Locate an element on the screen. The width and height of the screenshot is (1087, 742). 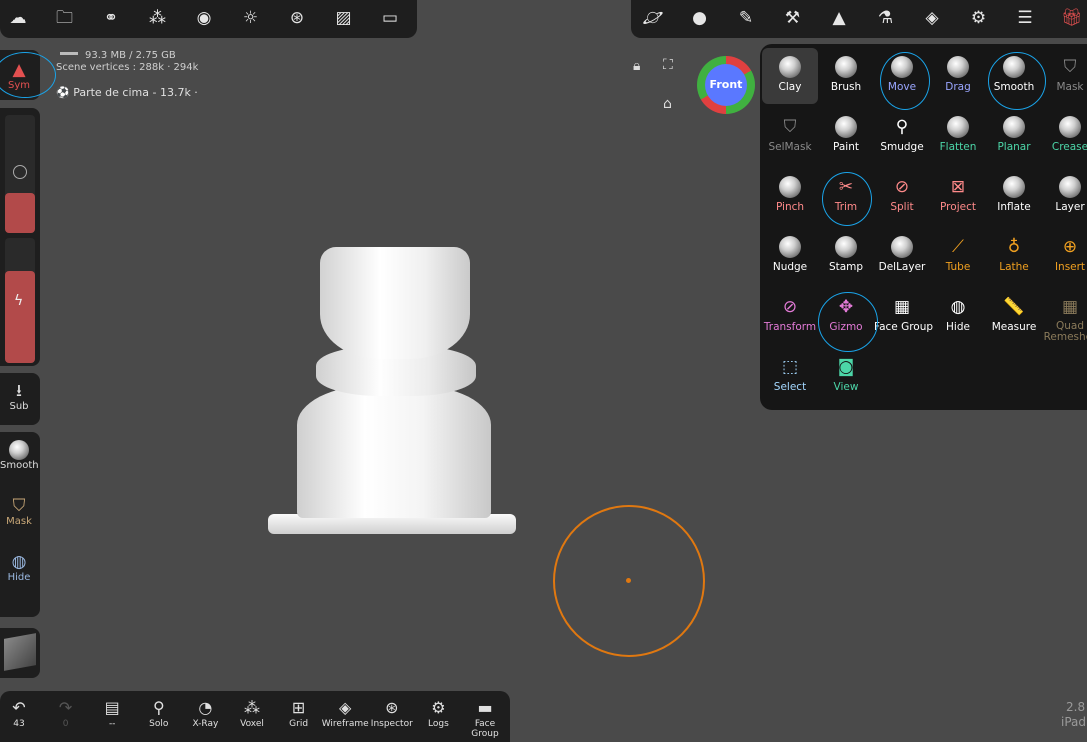
settings-icon: ⚙ is located at coordinates (979, 18).